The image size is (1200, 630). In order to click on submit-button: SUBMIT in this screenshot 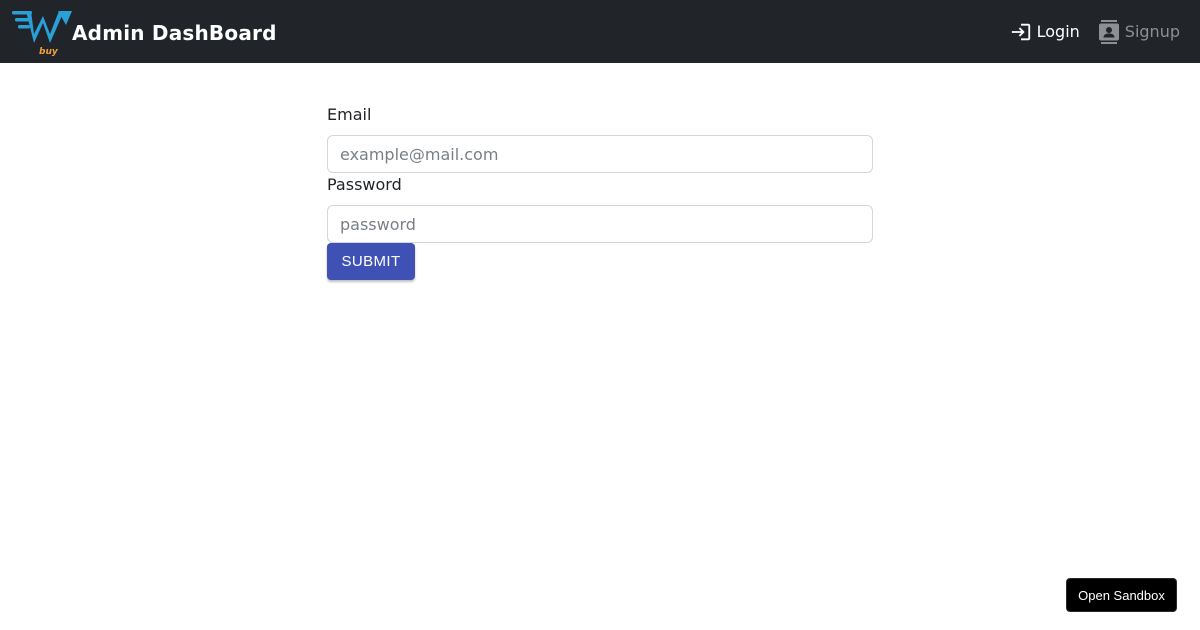, I will do `click(371, 261)`.